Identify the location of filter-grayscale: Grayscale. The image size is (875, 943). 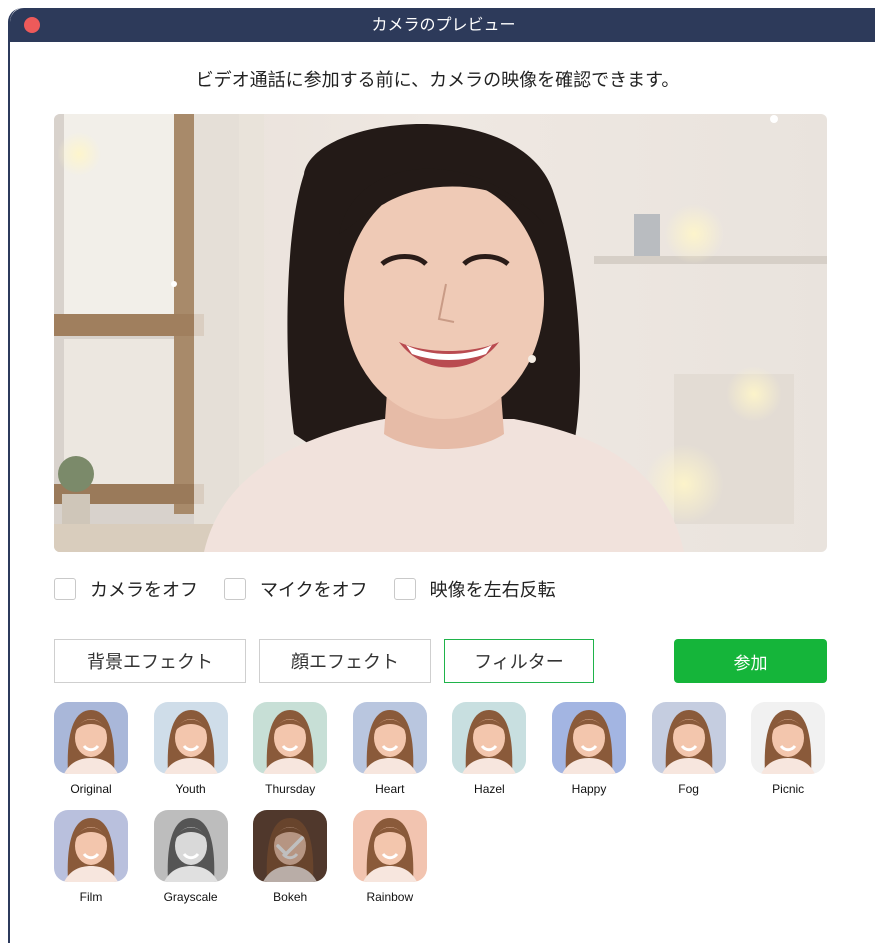
(190, 857).